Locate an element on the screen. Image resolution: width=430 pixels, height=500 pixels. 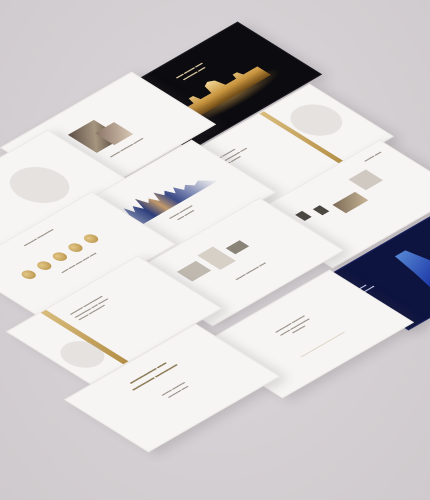
figure-caption: ▬▬ ▬▬▬ is located at coordinates (366, 288).